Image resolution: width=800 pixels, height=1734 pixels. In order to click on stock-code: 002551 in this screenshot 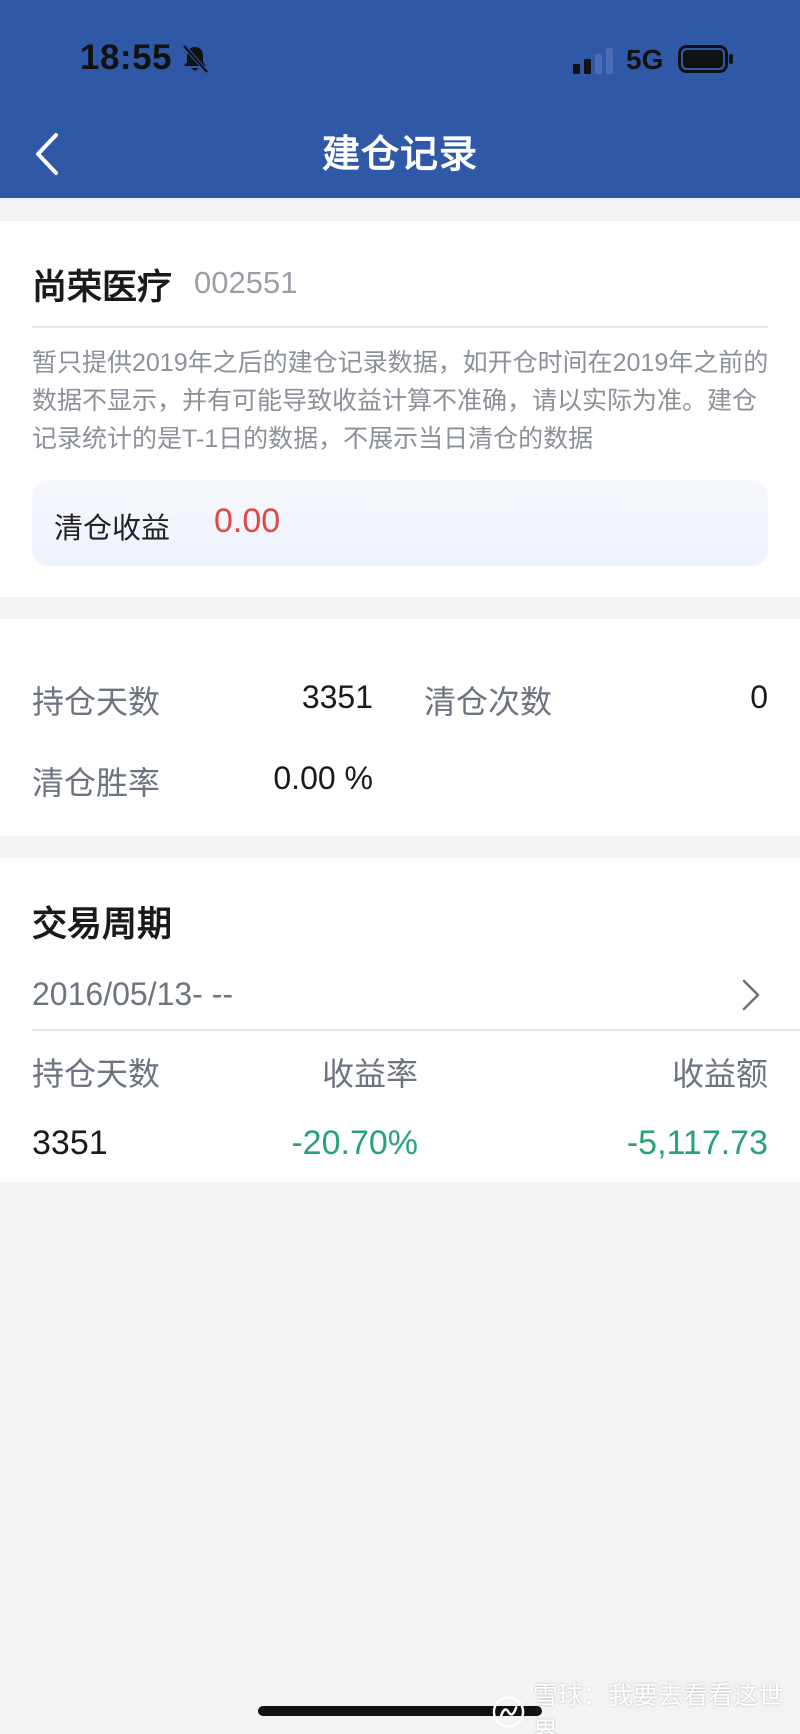, I will do `click(246, 282)`.